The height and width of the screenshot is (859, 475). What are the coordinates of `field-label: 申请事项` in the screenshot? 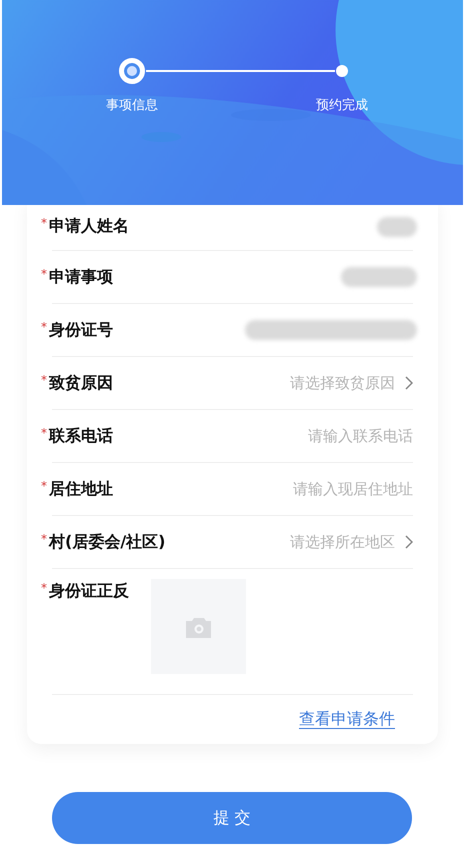 It's located at (81, 277).